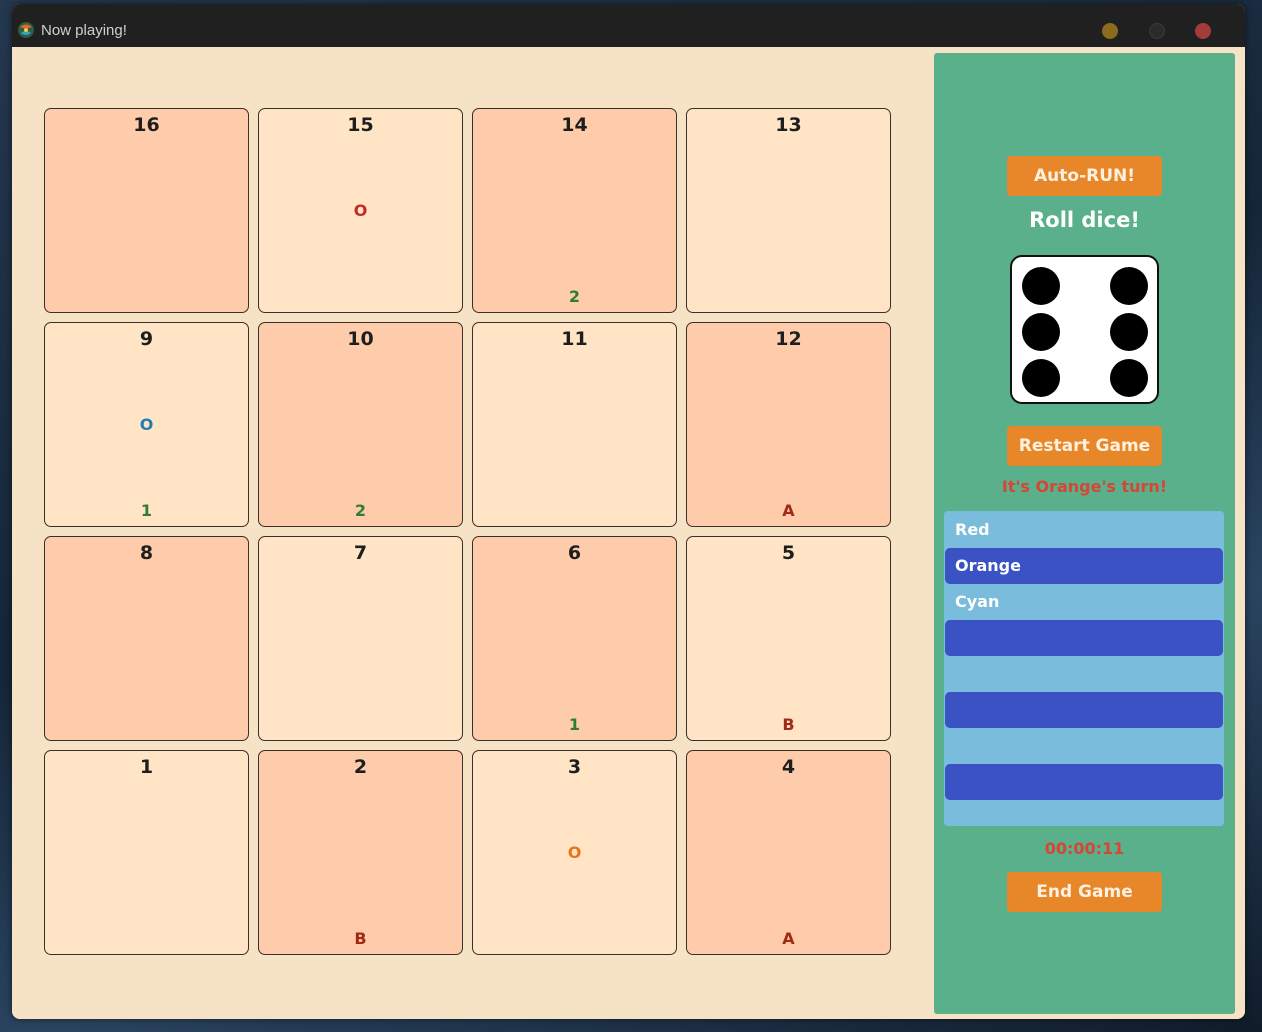 The width and height of the screenshot is (1262, 1032). Describe the element at coordinates (788, 767) in the screenshot. I see `cell-number: 4` at that location.